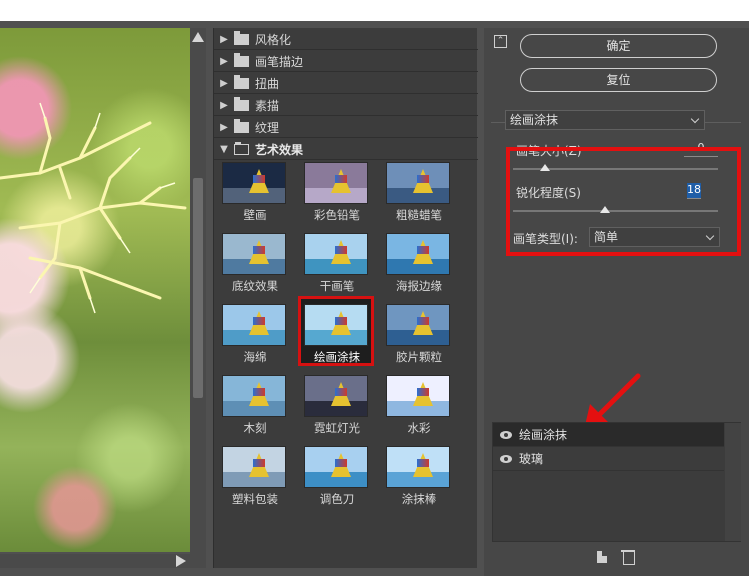 The height and width of the screenshot is (576, 749). I want to click on filter-thumb: 粗糙蜡笔, so click(419, 192).